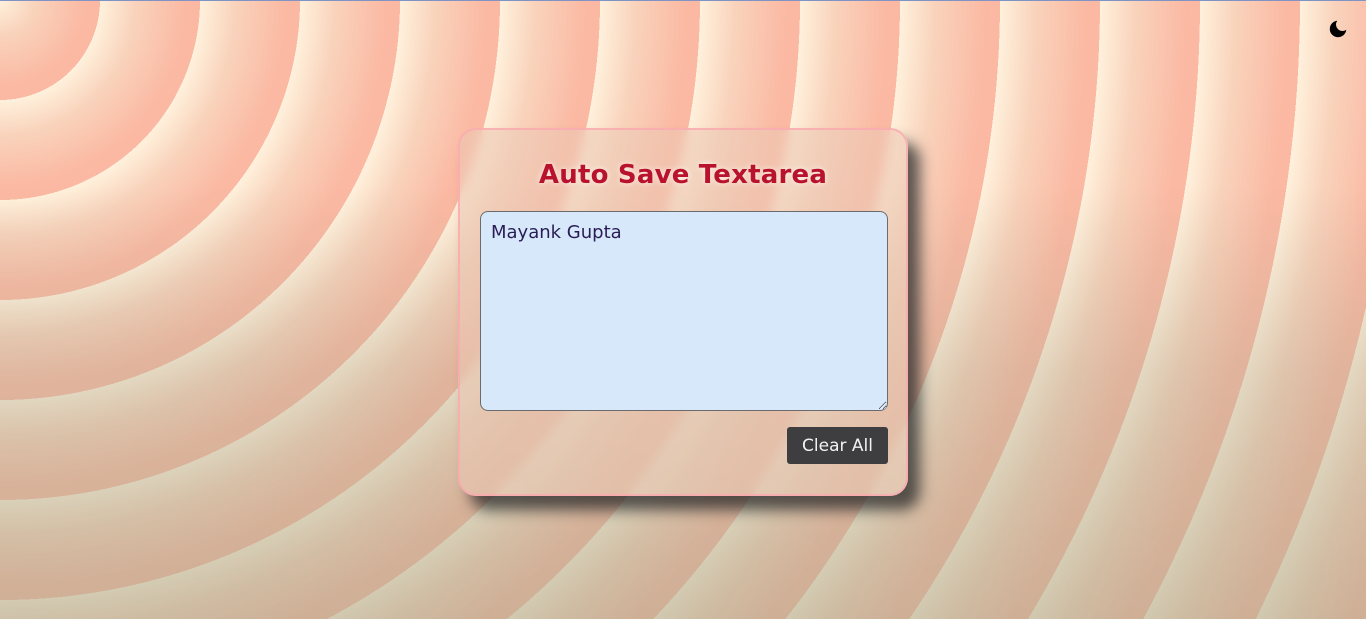  Describe the element at coordinates (837, 445) in the screenshot. I see `clear-all-button: Clear All` at that location.